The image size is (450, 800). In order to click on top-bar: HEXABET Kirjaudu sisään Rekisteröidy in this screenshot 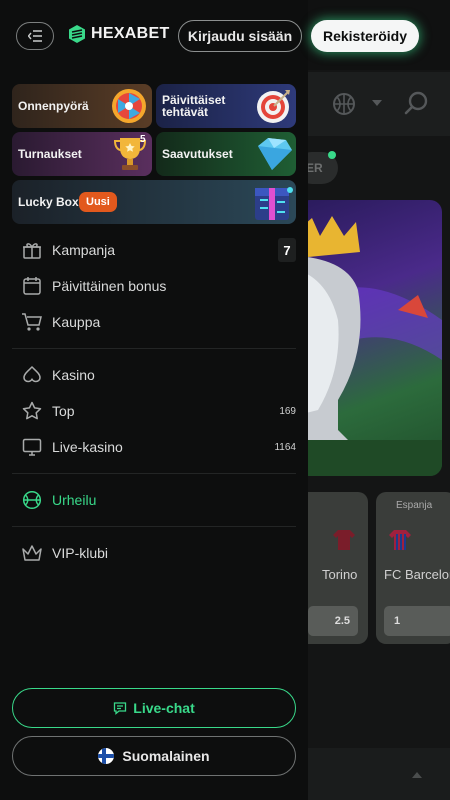, I will do `click(225, 35)`.